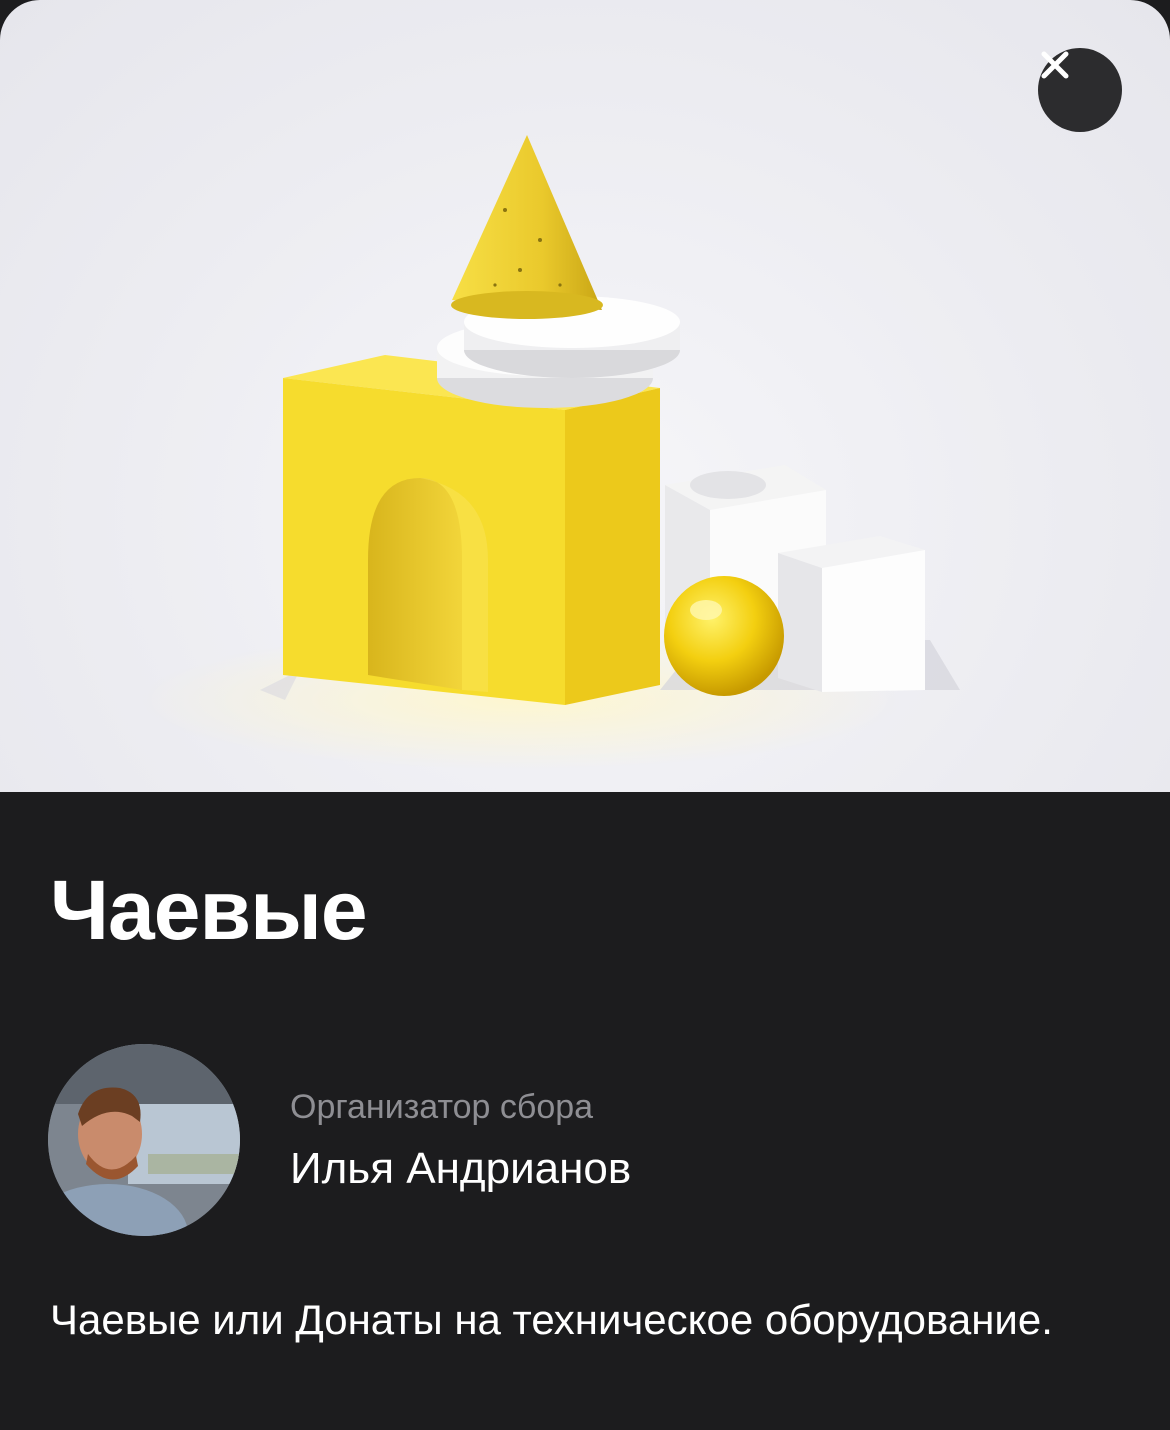  I want to click on page-title: Чаевые, so click(209, 910).